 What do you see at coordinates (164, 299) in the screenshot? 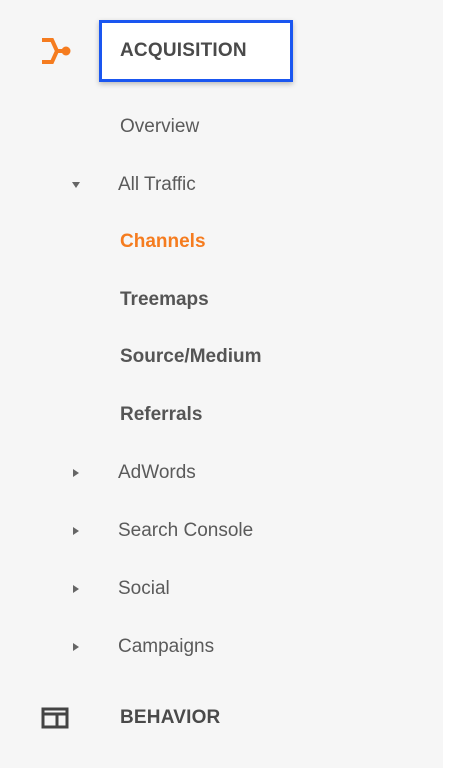
I see `nav-item-label: Treemaps` at bounding box center [164, 299].